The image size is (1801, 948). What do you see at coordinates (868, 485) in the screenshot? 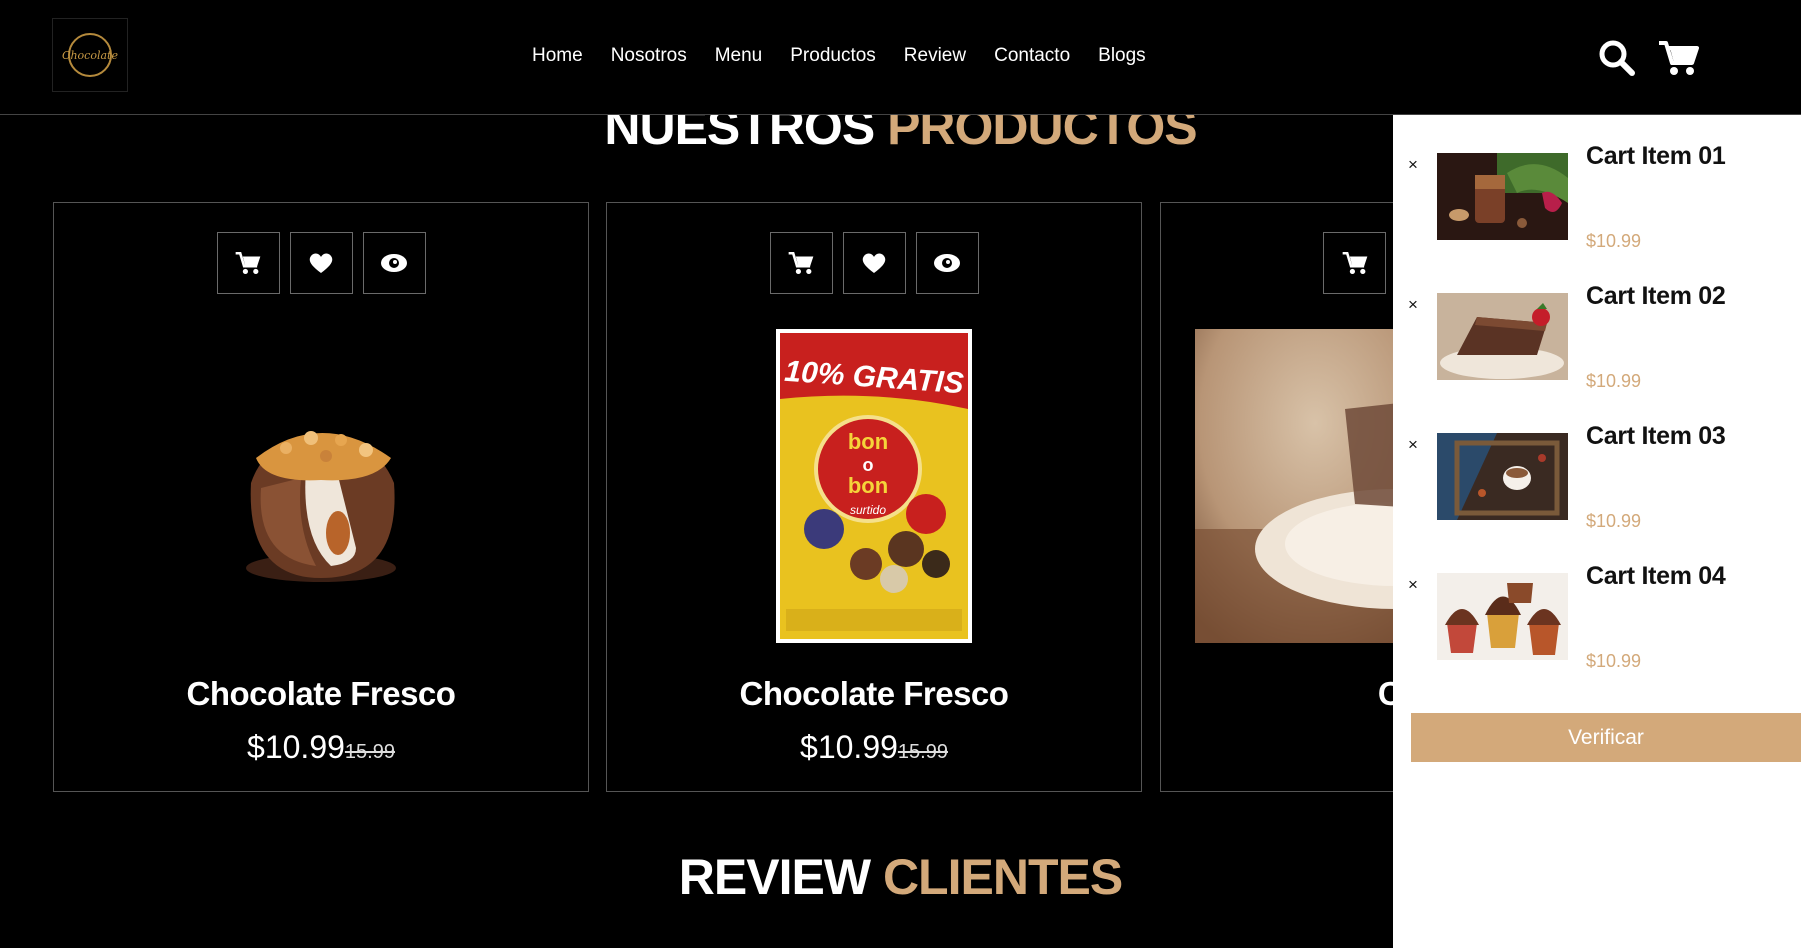
I see `bag-brand-line3: bon` at bounding box center [868, 485].